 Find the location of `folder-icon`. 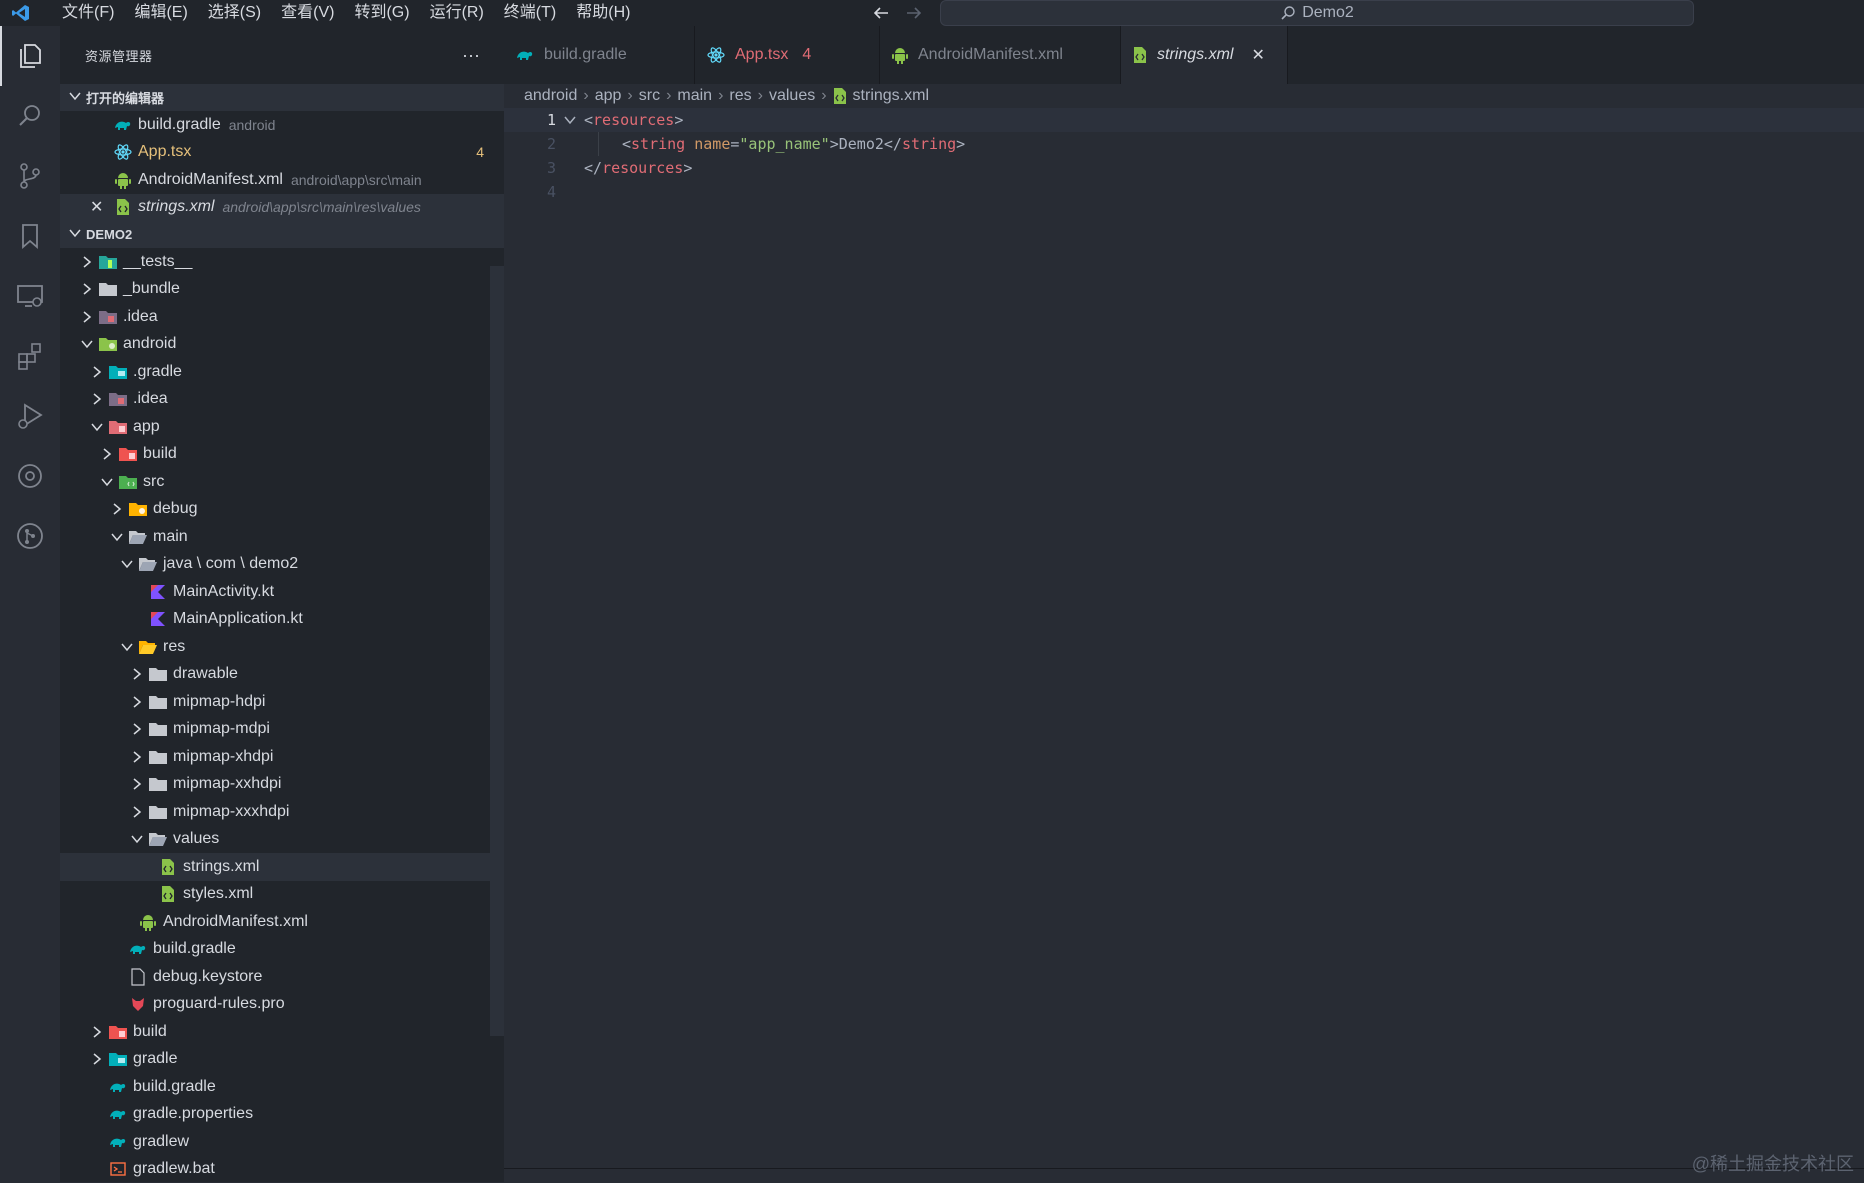

folder-icon is located at coordinates (158, 674).